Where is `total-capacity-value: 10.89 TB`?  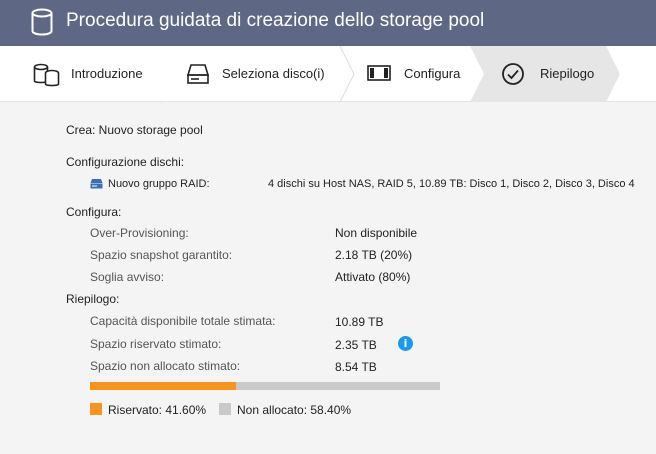
total-capacity-value: 10.89 TB is located at coordinates (359, 322).